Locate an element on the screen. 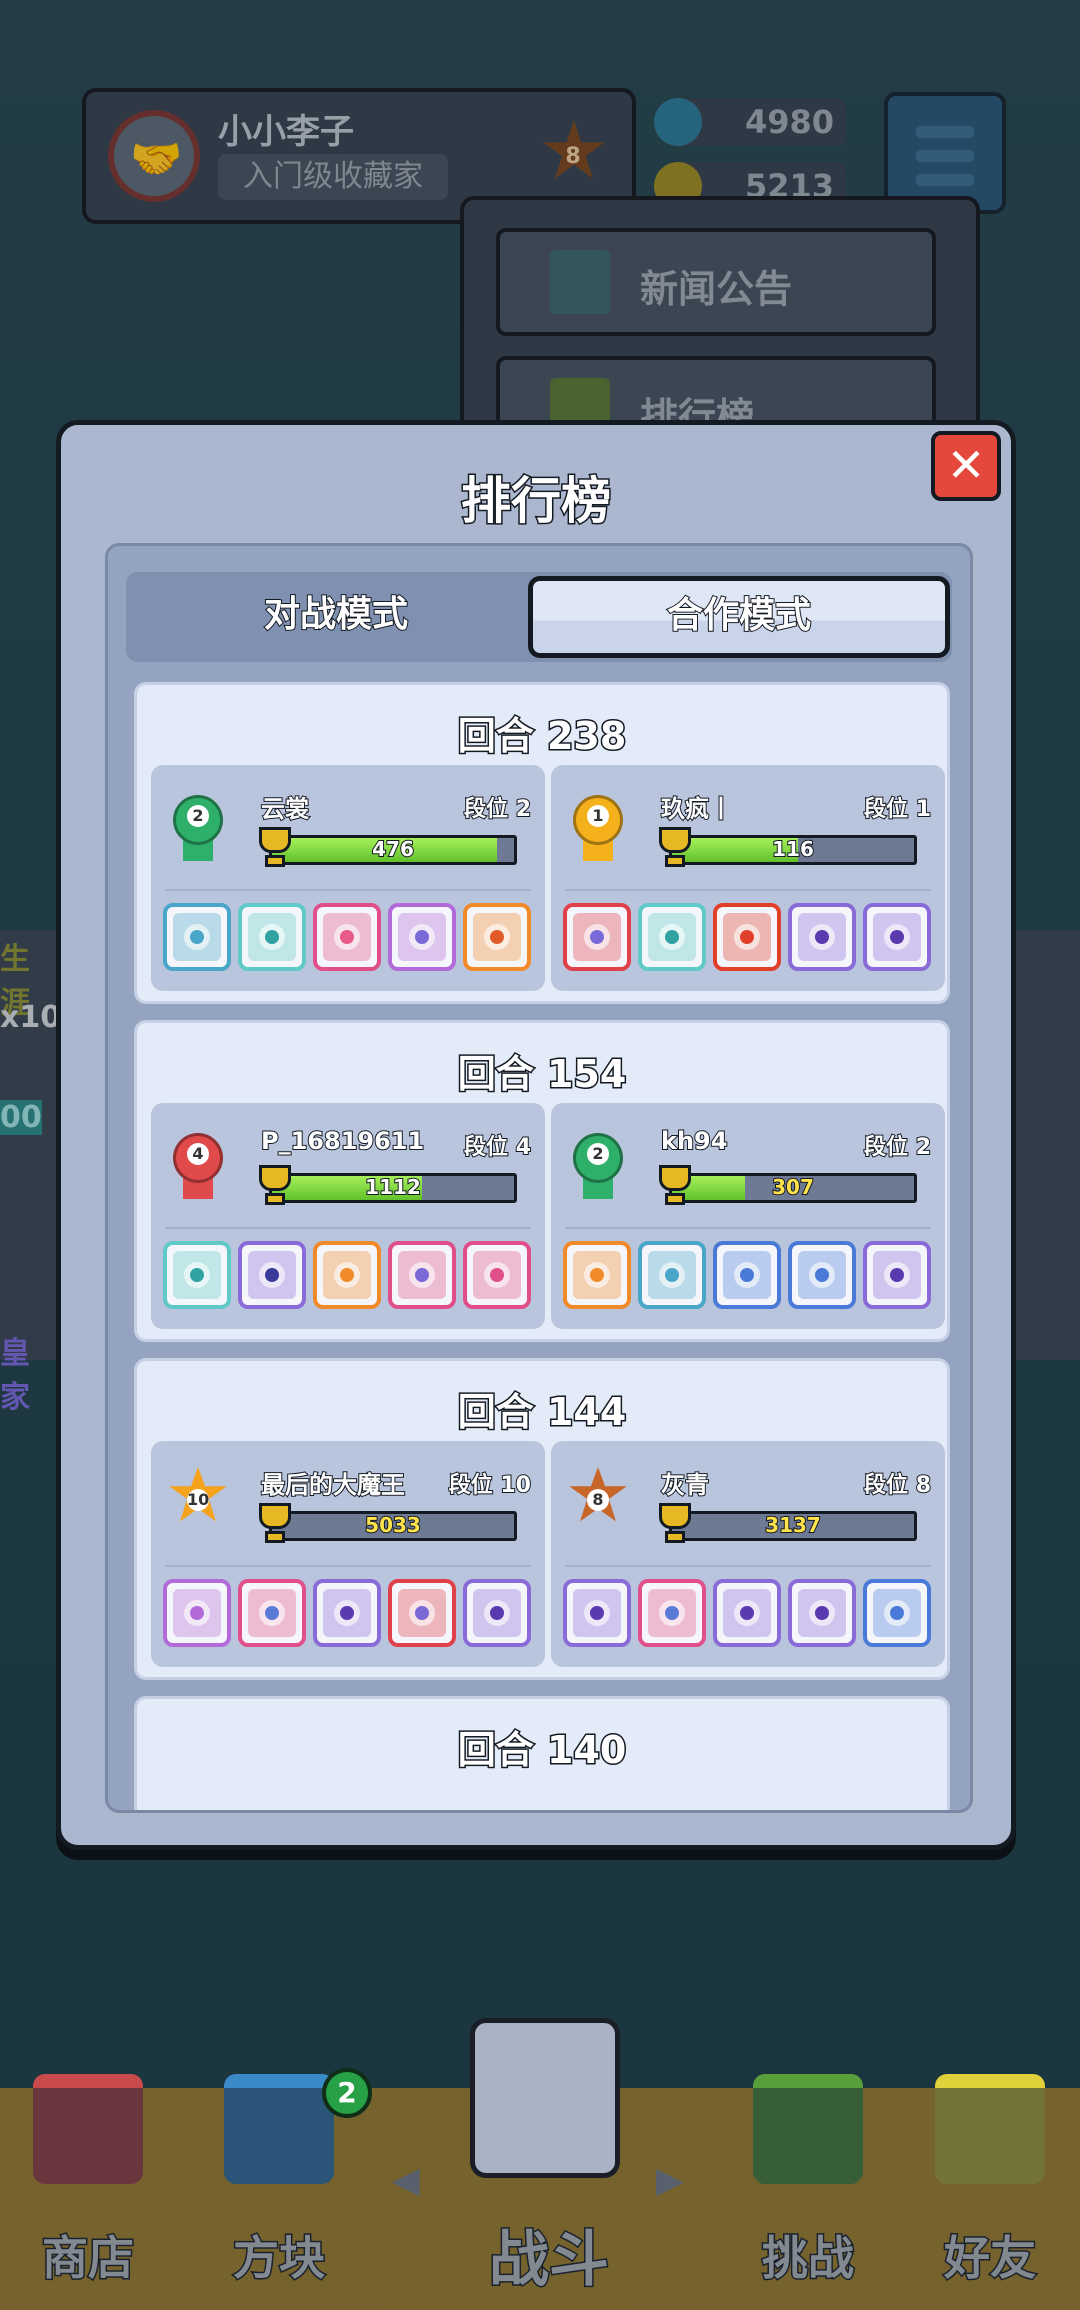 Image resolution: width=1080 pixels, height=2310 pixels. score-value: 476 is located at coordinates (393, 849).